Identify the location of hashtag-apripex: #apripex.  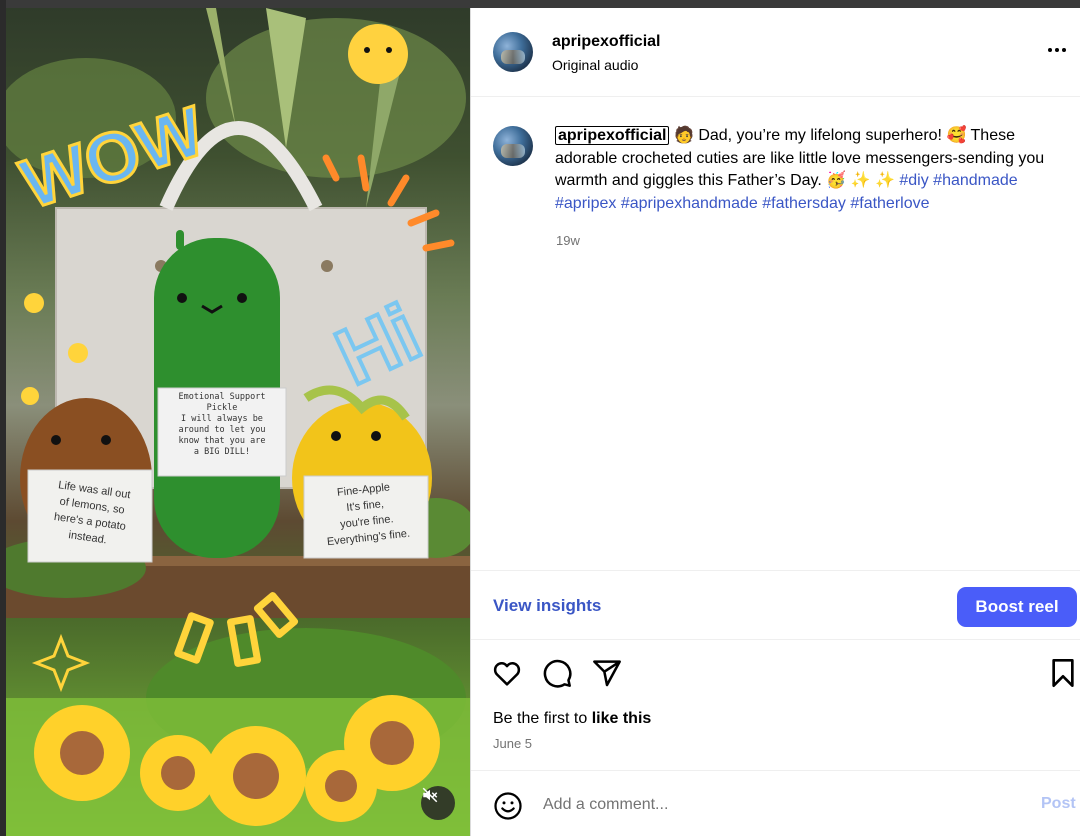
(585, 203).